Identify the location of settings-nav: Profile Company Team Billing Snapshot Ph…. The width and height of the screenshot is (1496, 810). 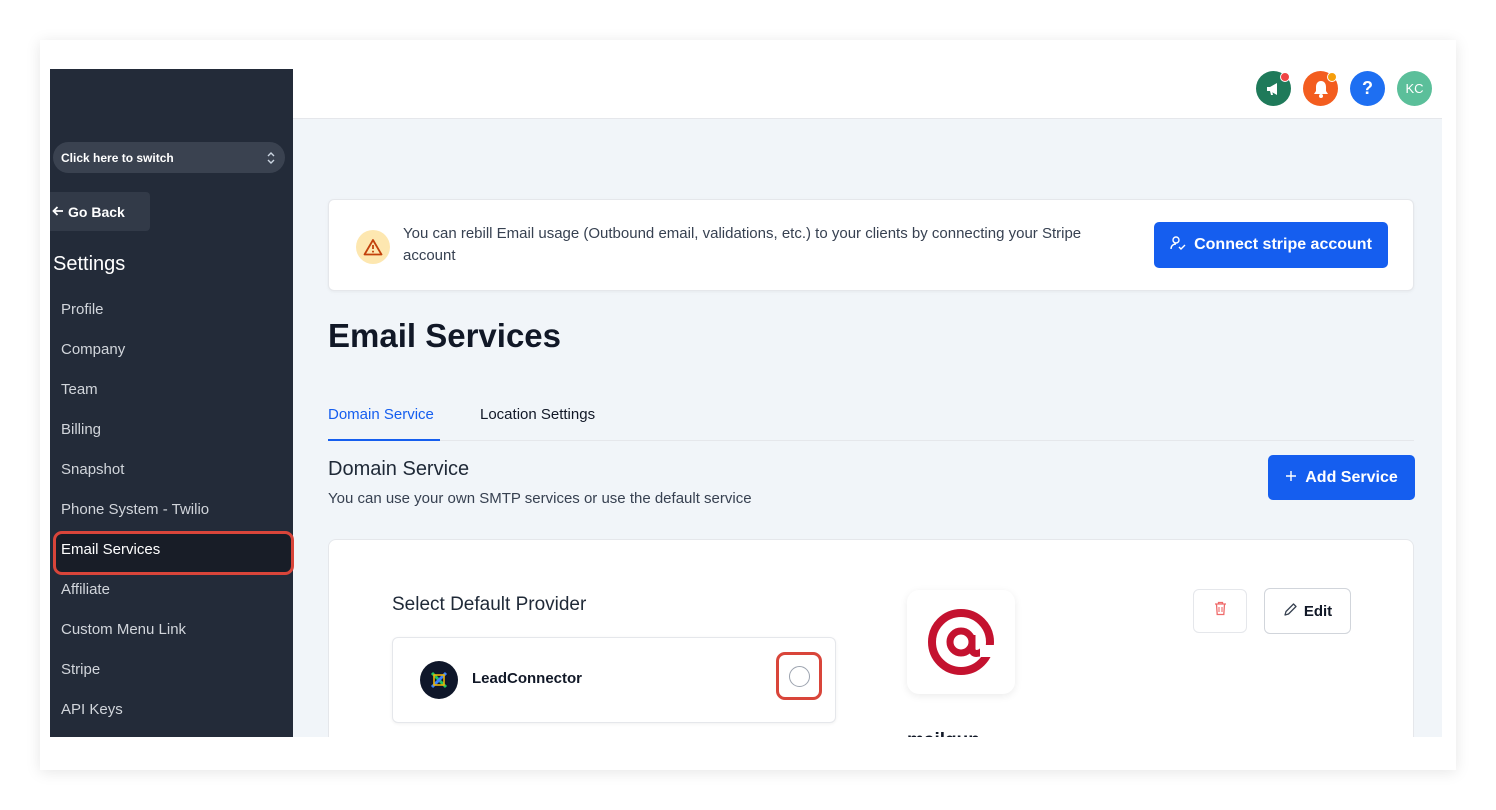
(172, 509).